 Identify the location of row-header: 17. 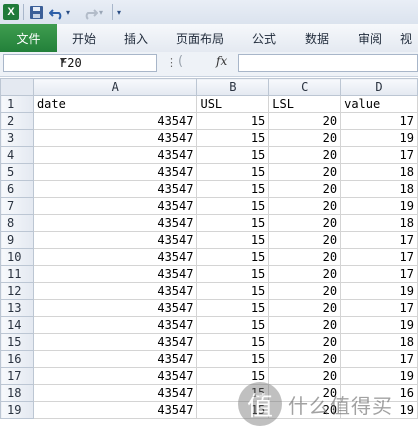
(17, 376).